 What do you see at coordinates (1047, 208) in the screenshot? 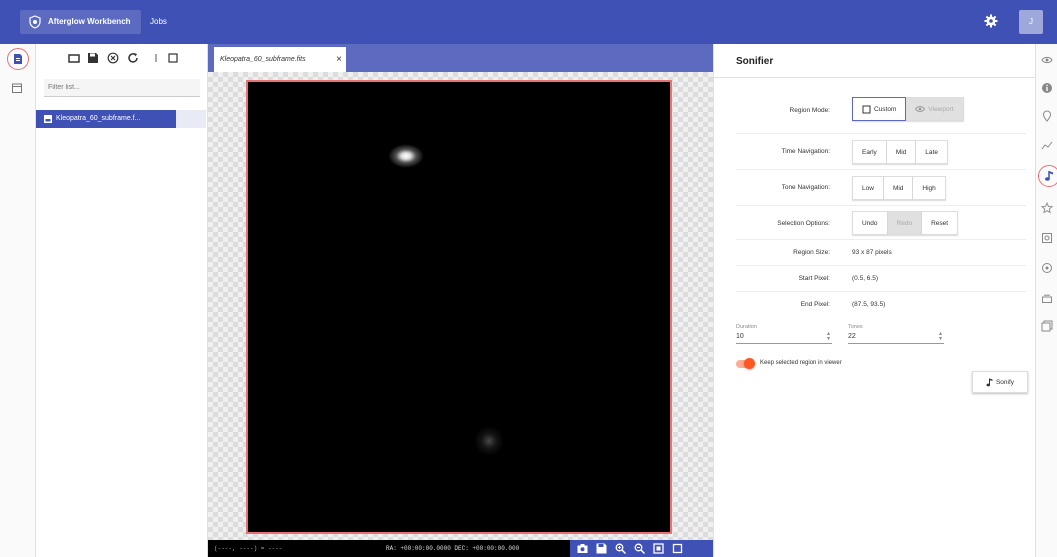
I see `star-icon` at bounding box center [1047, 208].